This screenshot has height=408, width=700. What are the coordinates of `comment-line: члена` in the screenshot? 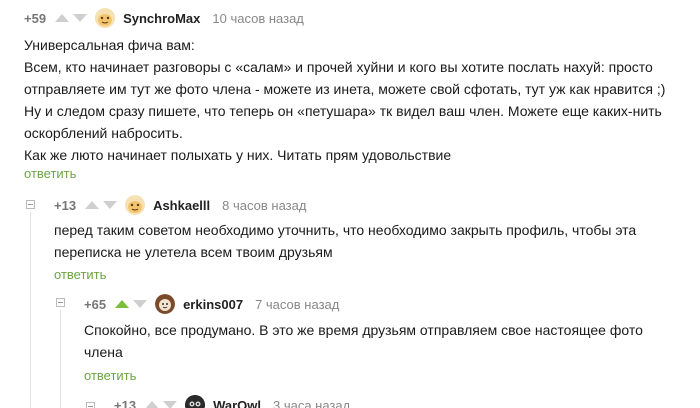 It's located at (103, 352).